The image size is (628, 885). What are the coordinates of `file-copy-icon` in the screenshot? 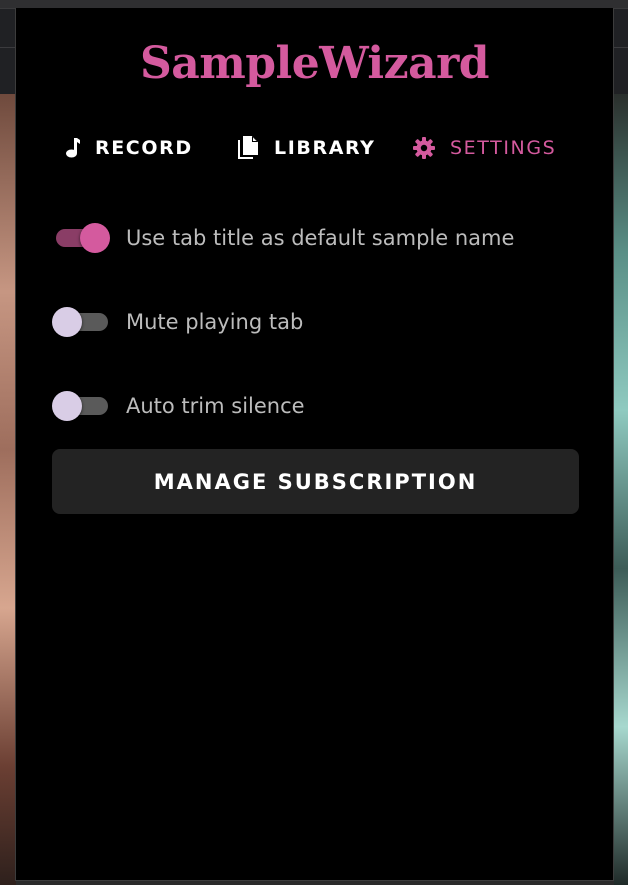 It's located at (248, 148).